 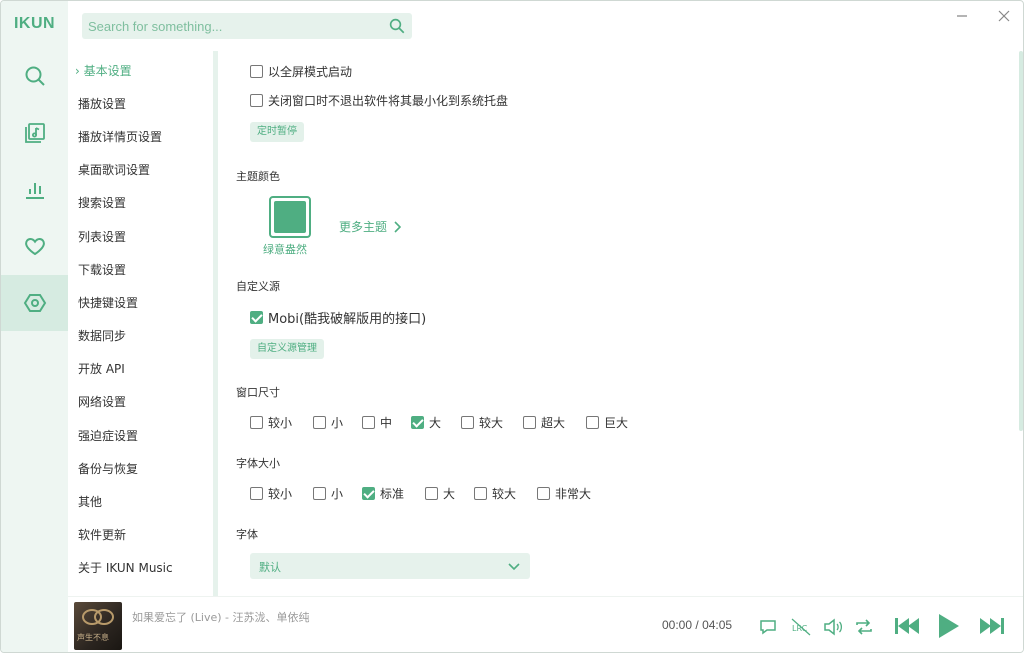 What do you see at coordinates (573, 494) in the screenshot?
I see `option-label: 非常大` at bounding box center [573, 494].